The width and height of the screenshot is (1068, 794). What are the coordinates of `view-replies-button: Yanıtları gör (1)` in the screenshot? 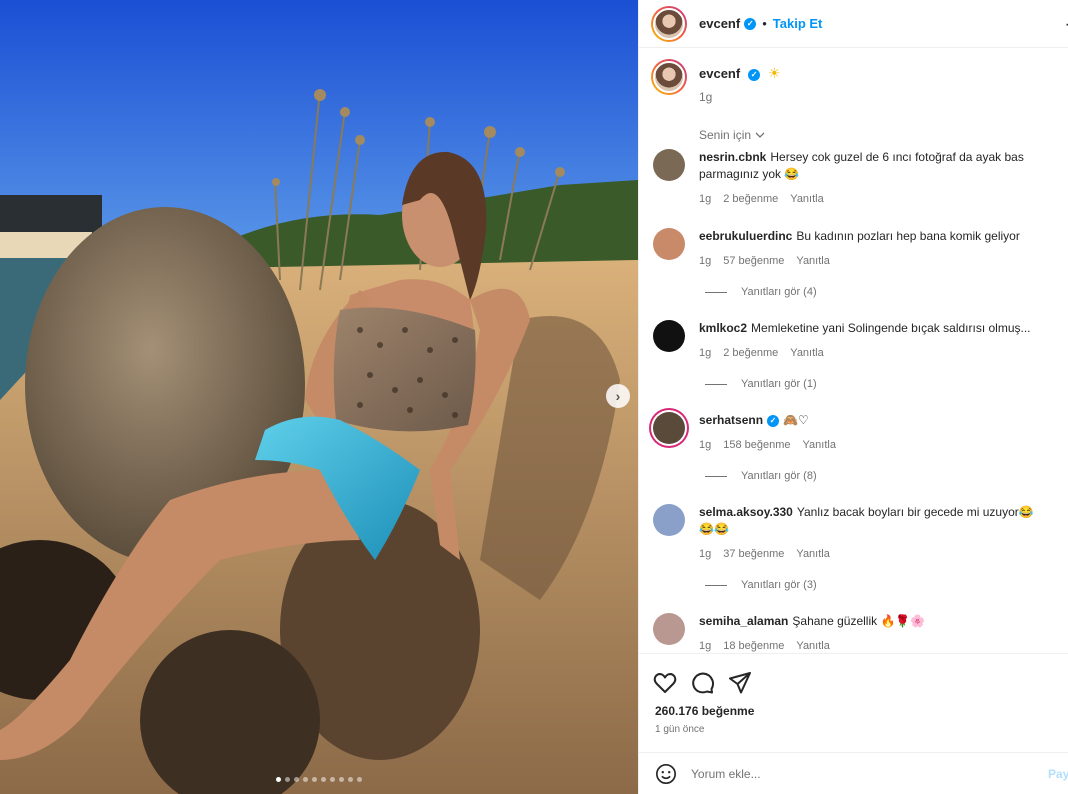 It's located at (761, 384).